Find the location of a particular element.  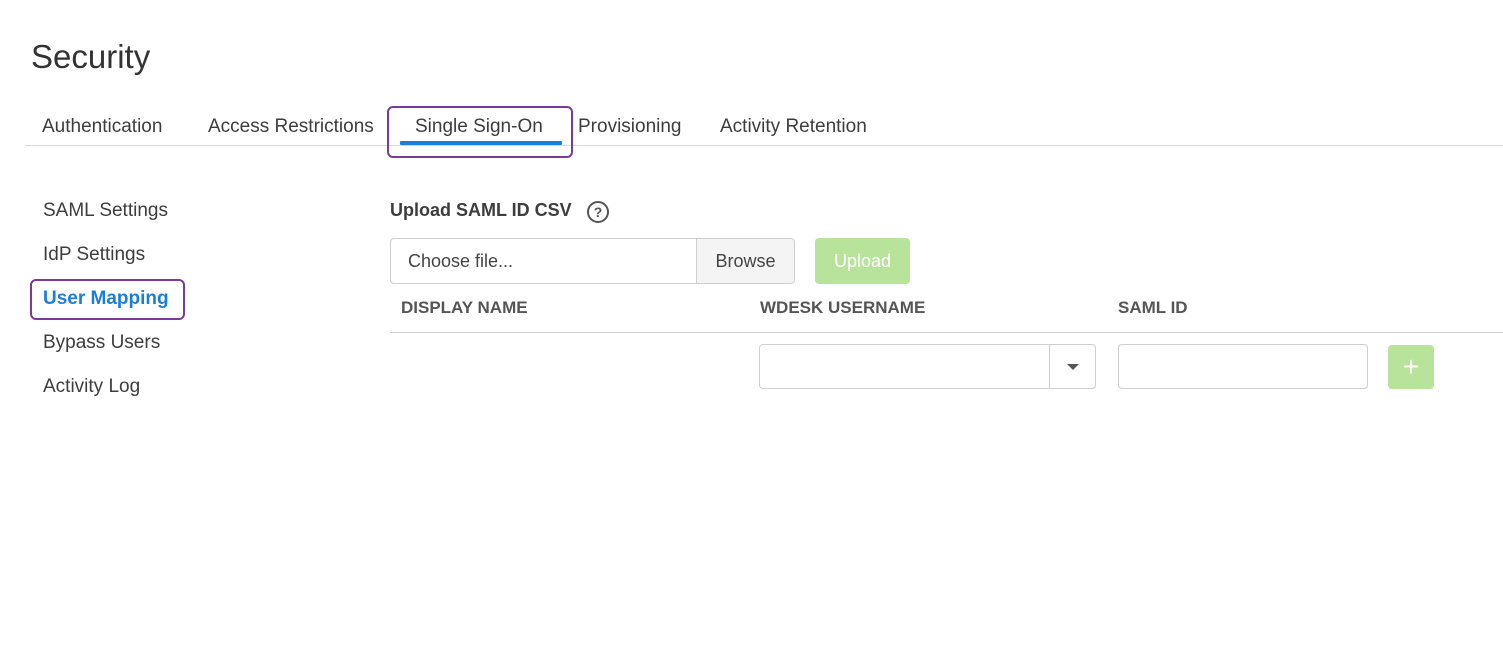

sidebar-item-bypass-users: Bypass Users is located at coordinates (101, 343).